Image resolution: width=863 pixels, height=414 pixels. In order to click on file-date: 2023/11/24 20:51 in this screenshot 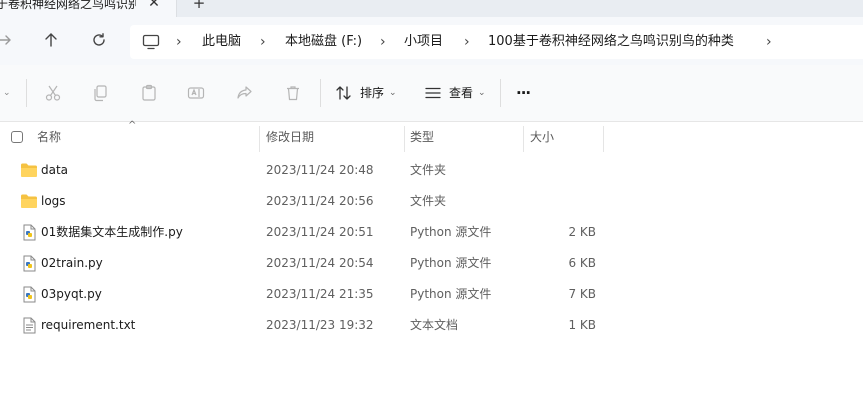, I will do `click(320, 232)`.